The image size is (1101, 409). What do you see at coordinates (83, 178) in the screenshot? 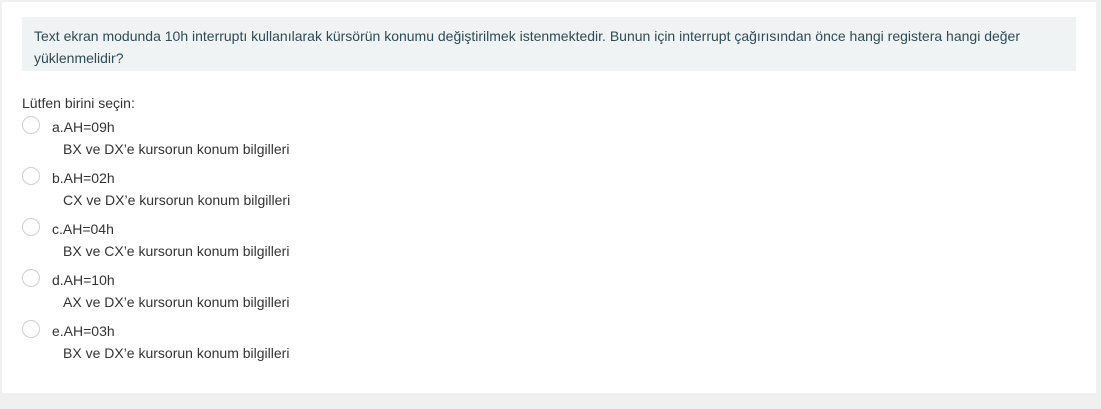
I see `option-b-label: b.AH=02h` at bounding box center [83, 178].